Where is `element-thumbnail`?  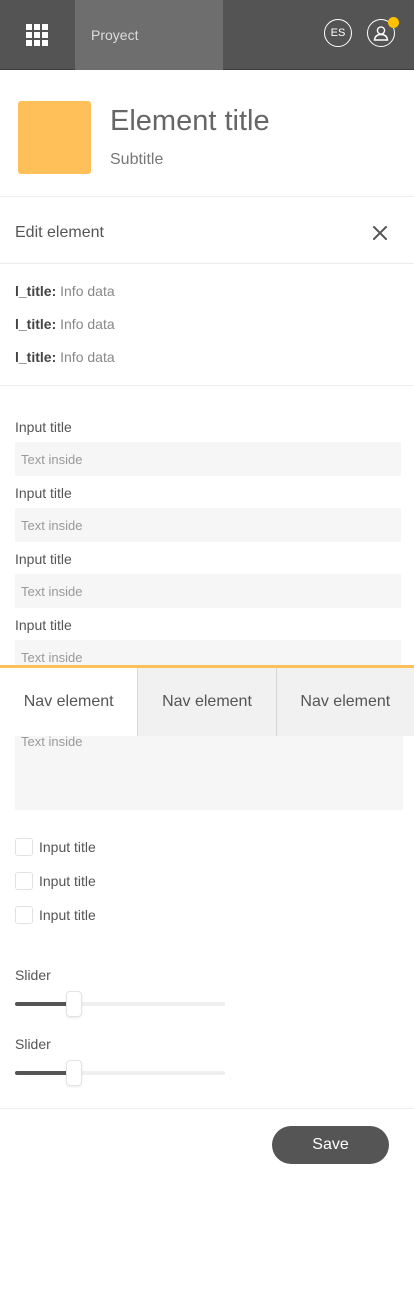
element-thumbnail is located at coordinates (54, 137).